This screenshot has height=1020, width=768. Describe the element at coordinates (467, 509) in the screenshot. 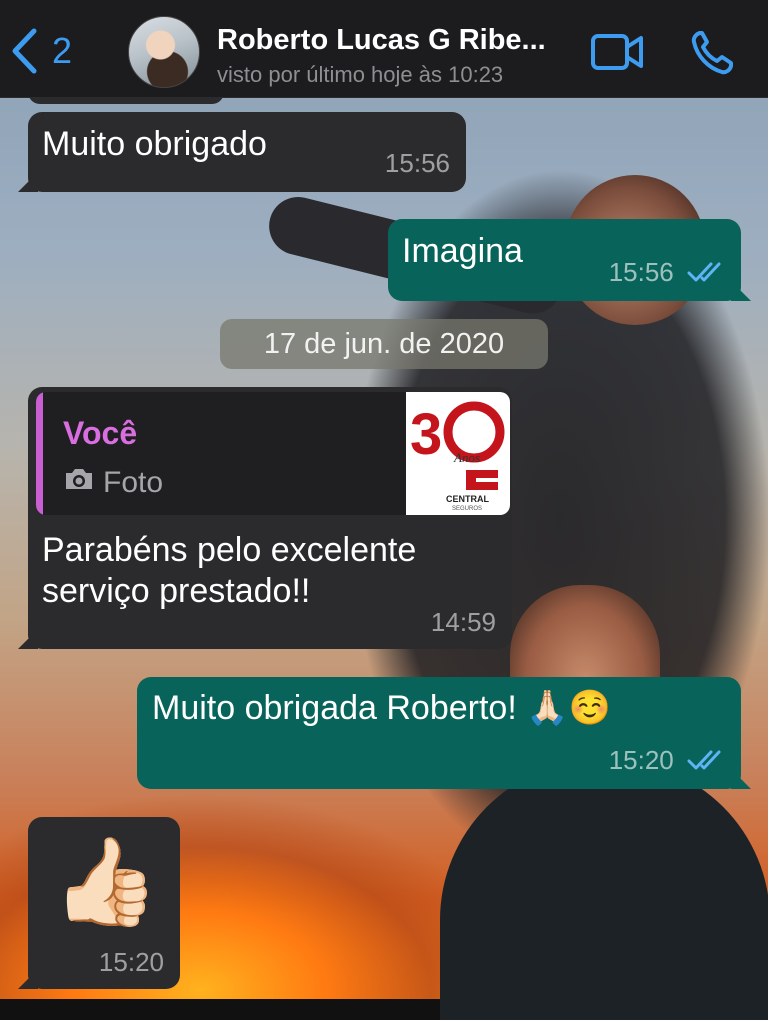

I see `svg-text: SEGUROS` at that location.